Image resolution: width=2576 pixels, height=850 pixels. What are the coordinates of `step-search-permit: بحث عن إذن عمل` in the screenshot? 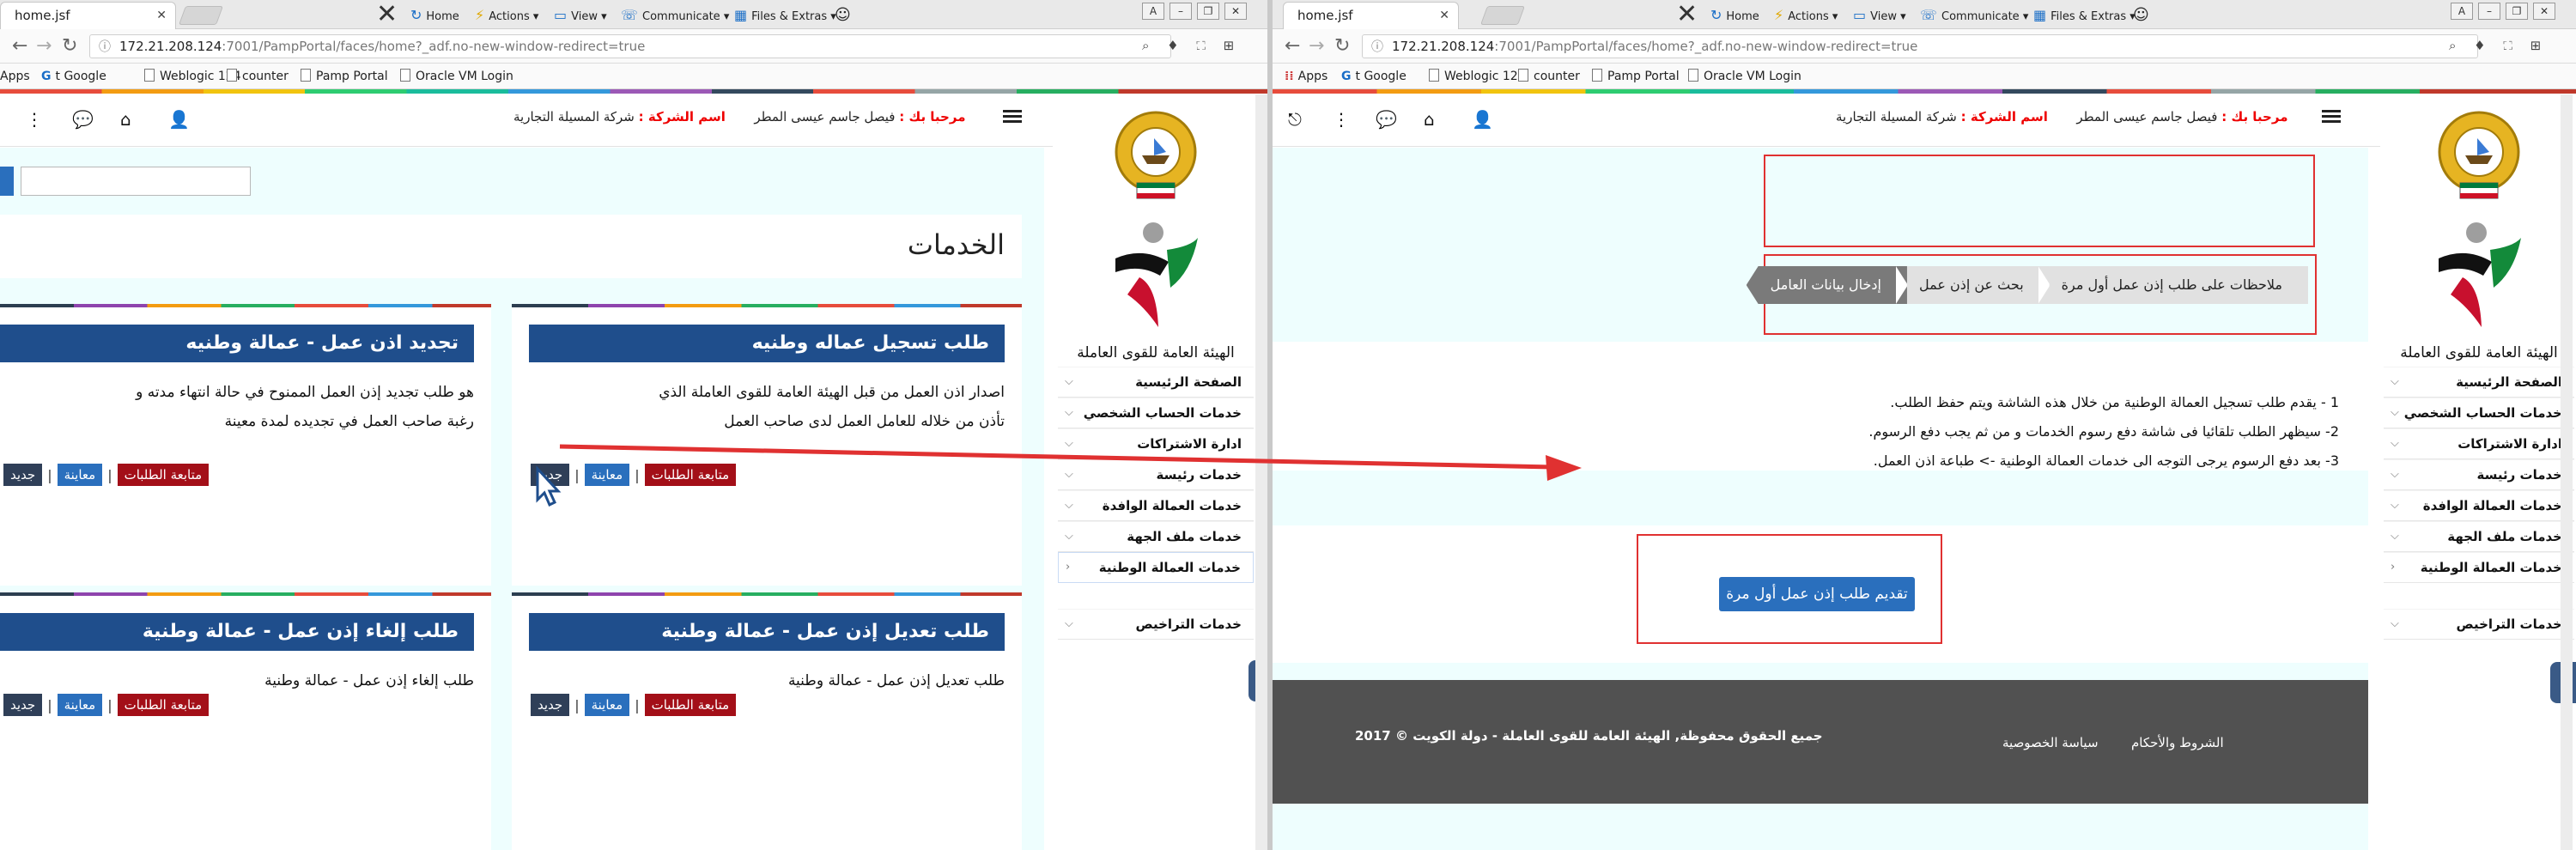 It's located at (1972, 285).